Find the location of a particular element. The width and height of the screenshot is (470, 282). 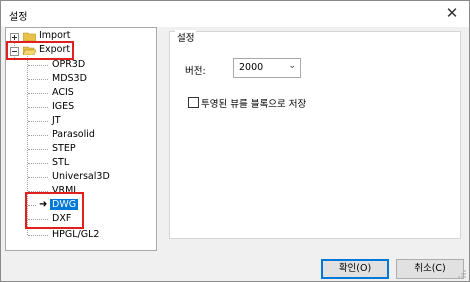

tree-item-parasolid: Parasolid is located at coordinates (73, 135).